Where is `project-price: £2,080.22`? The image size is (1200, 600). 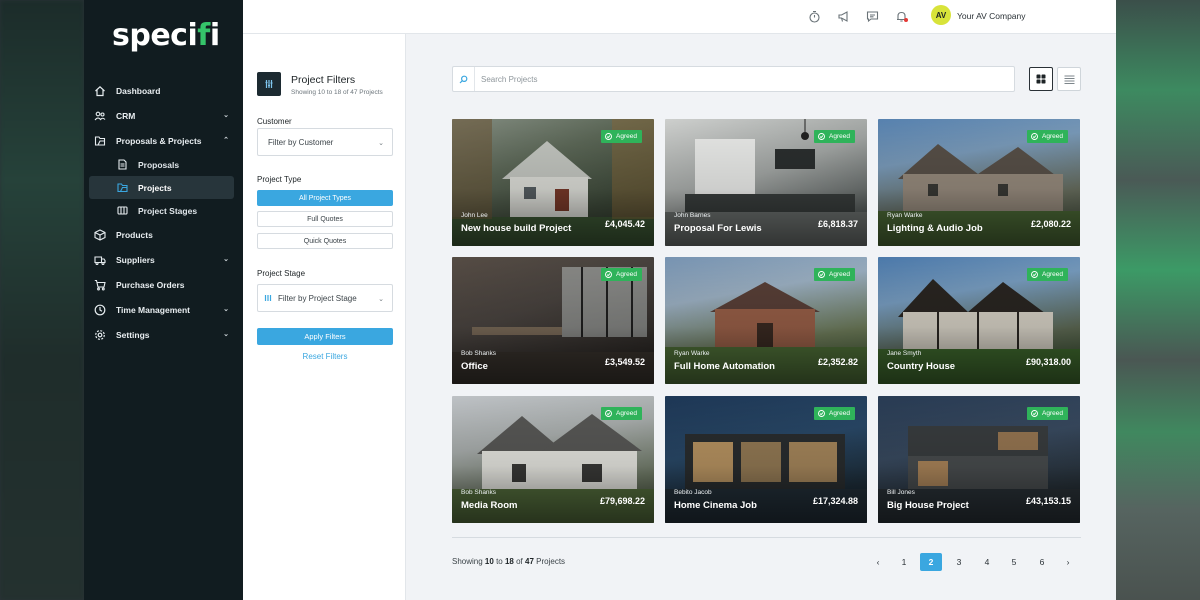
project-price: £2,080.22 is located at coordinates (1050, 224).